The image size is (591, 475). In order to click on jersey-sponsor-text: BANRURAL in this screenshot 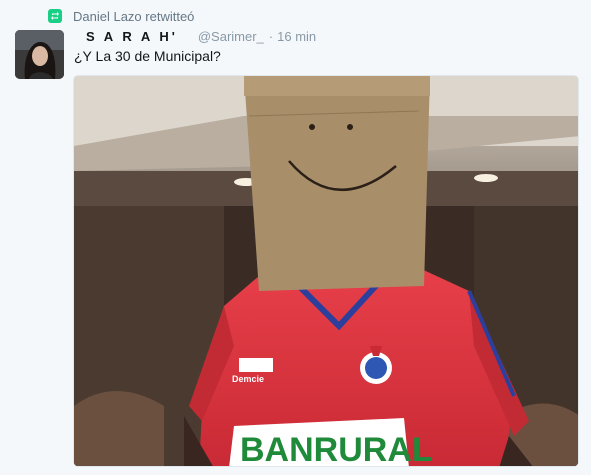, I will do `click(336, 449)`.